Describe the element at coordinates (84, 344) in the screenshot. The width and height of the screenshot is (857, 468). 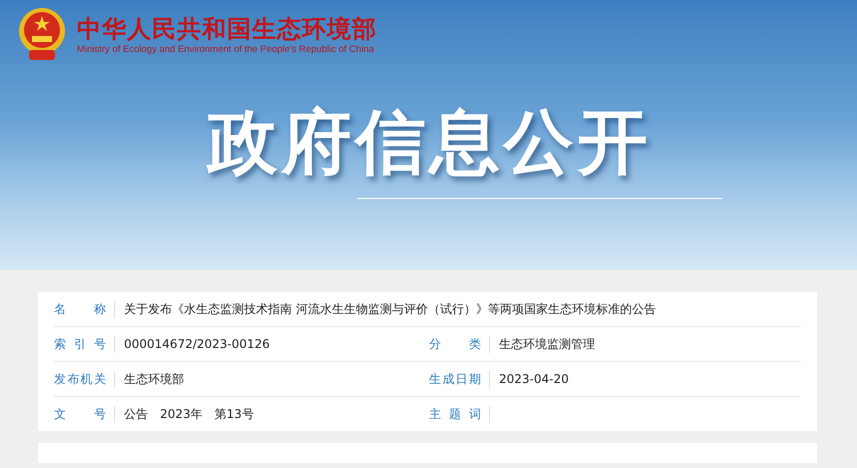
I see `field-label: 索 引 号` at that location.